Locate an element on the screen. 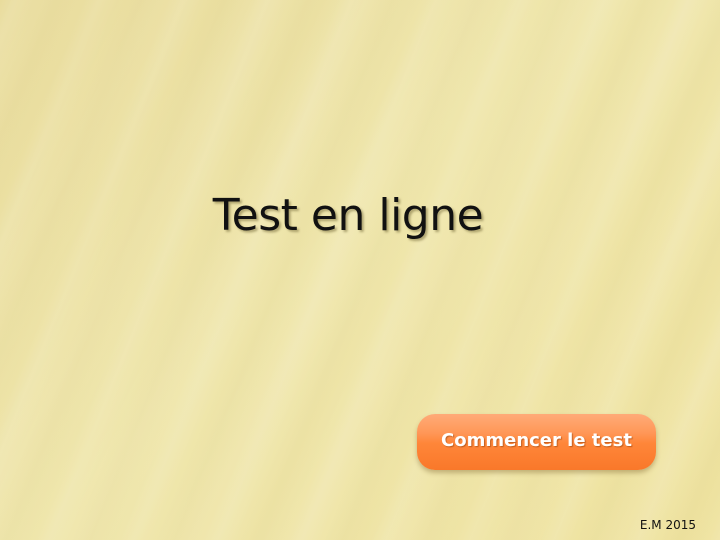 The image size is (720, 540). start-test-button: Commencer le test is located at coordinates (536, 442).